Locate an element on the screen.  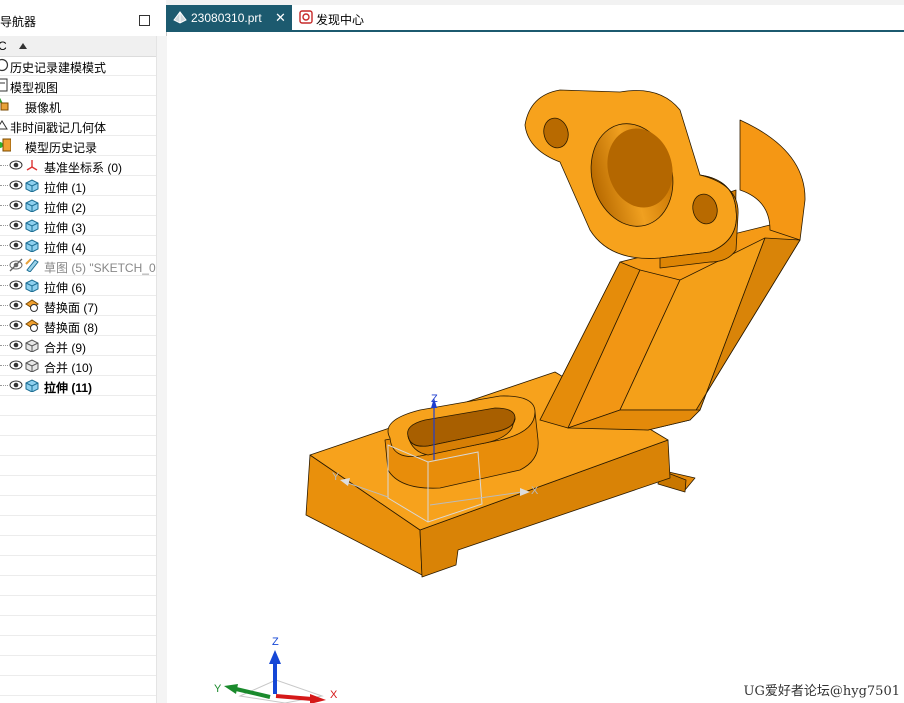
tree-row: 拉伸 (6) is located at coordinates (78, 286).